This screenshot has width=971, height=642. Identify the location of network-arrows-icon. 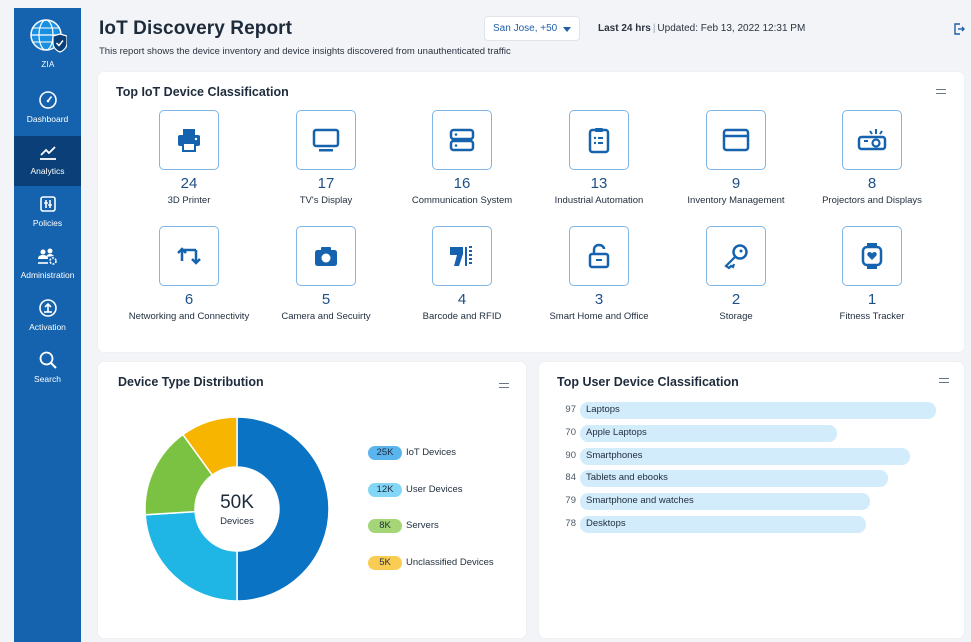
(189, 256).